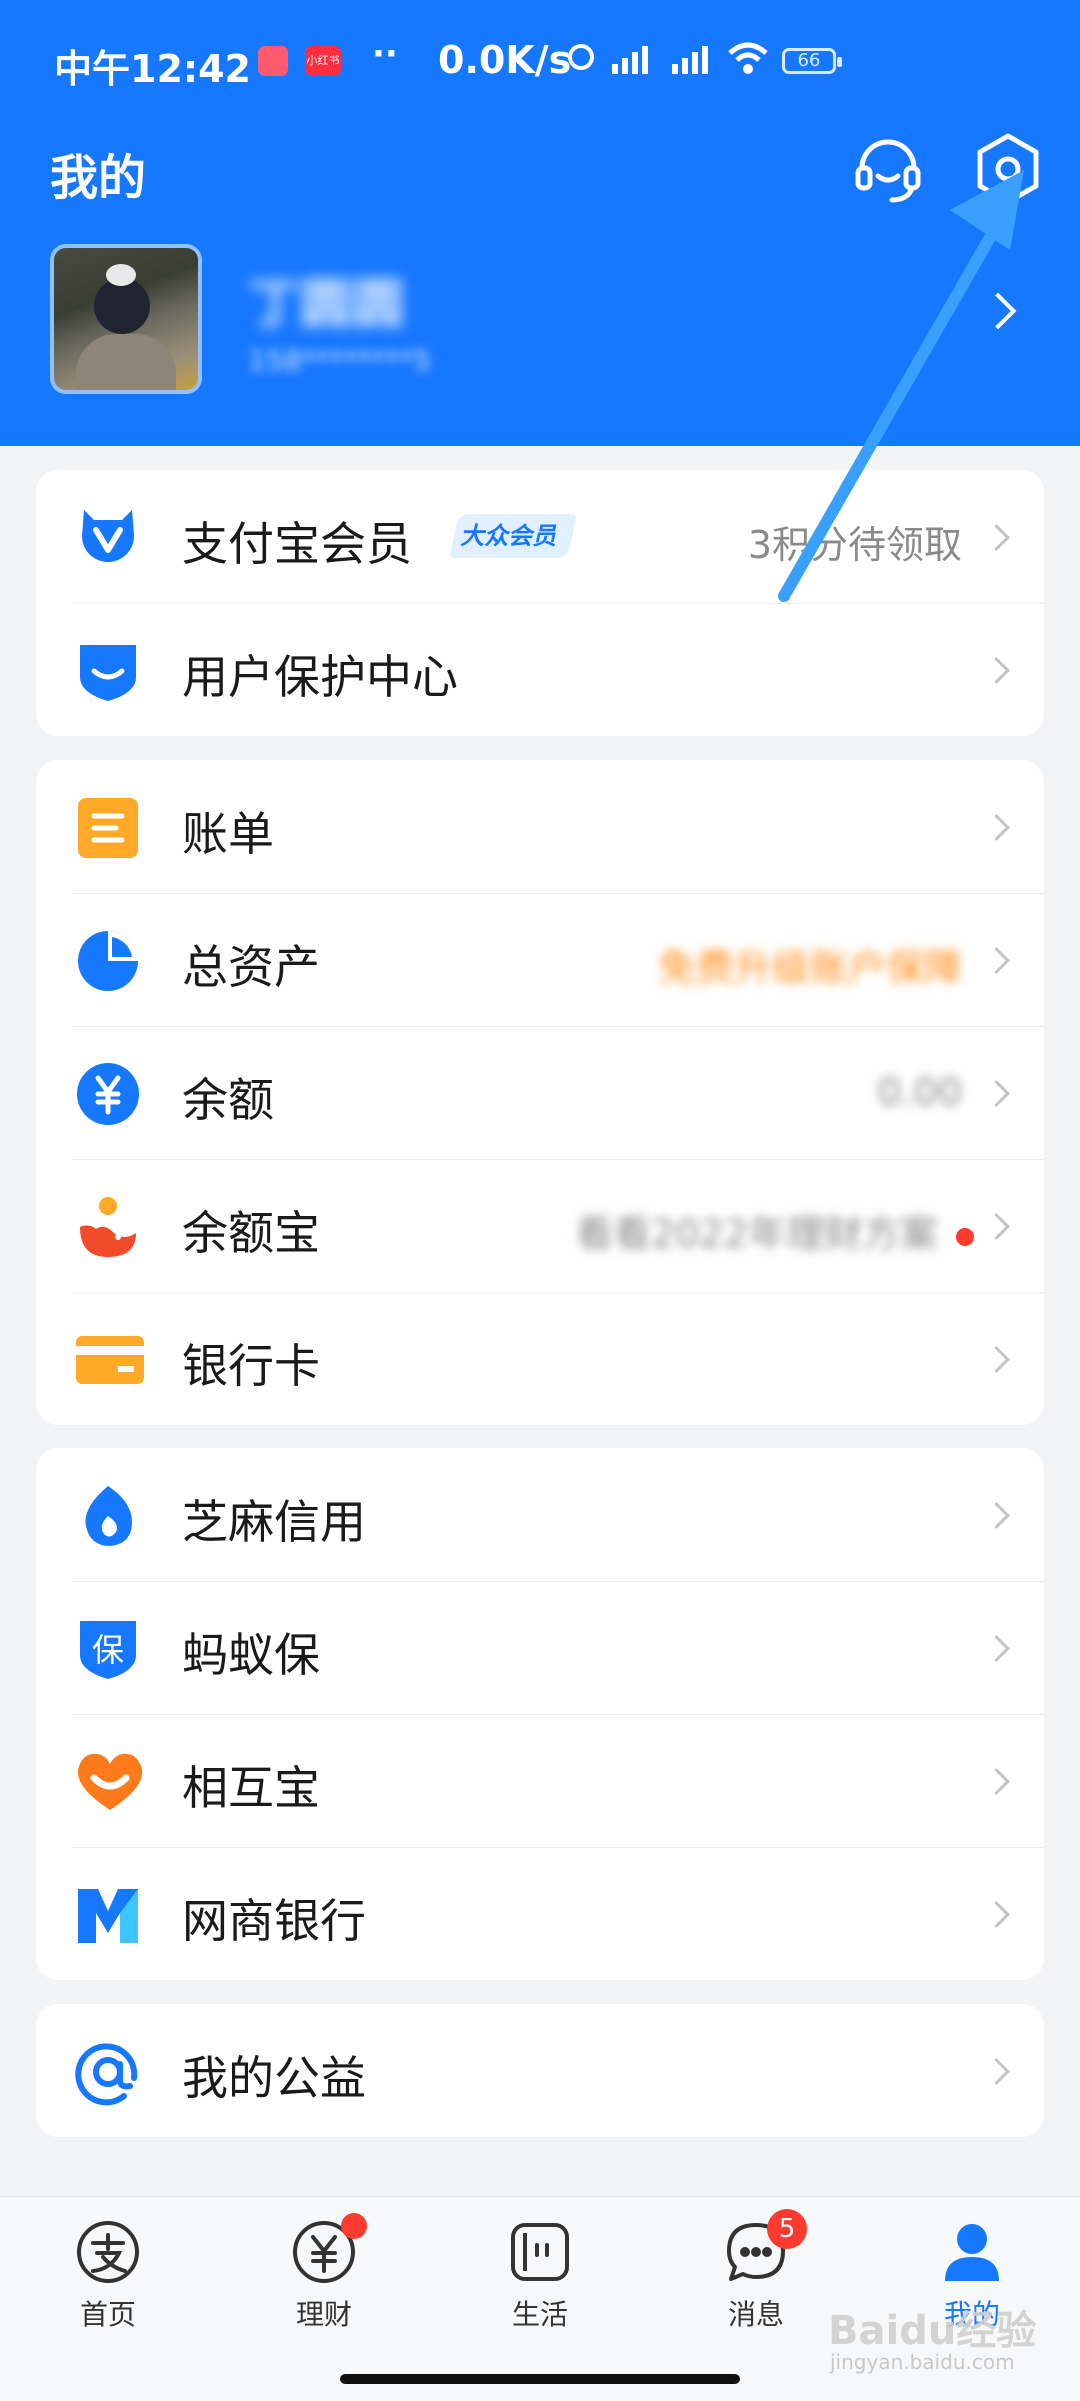 The image size is (1080, 2401). What do you see at coordinates (274, 1921) in the screenshot?
I see `mybank-label: 网商银行` at bounding box center [274, 1921].